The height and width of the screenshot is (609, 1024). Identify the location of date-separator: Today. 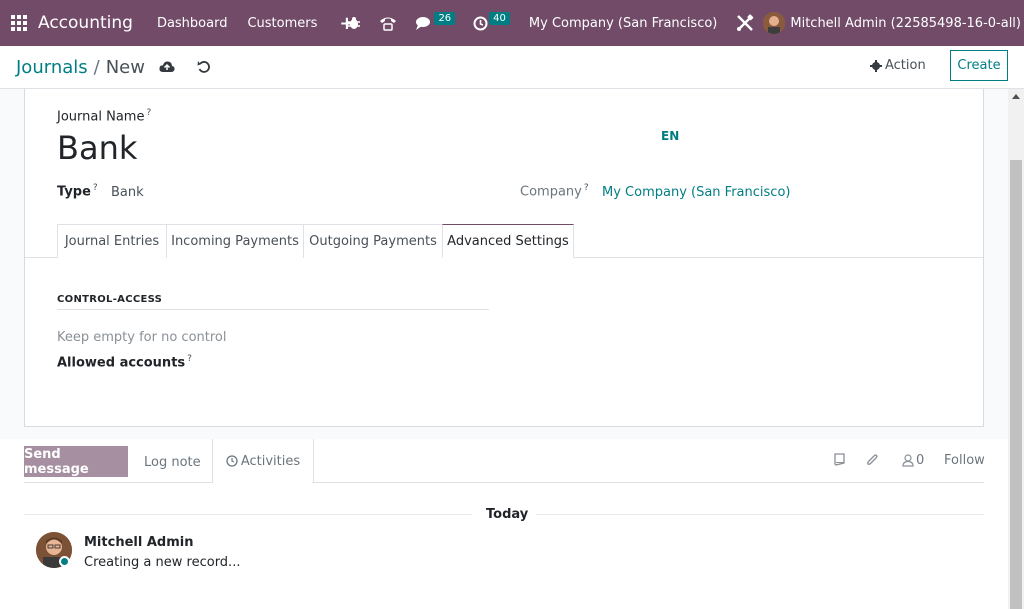
(507, 514).